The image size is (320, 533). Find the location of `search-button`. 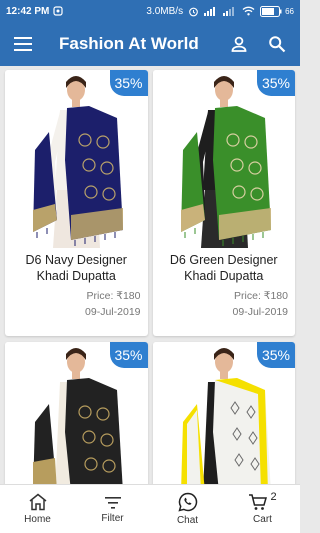

search-button is located at coordinates (277, 44).